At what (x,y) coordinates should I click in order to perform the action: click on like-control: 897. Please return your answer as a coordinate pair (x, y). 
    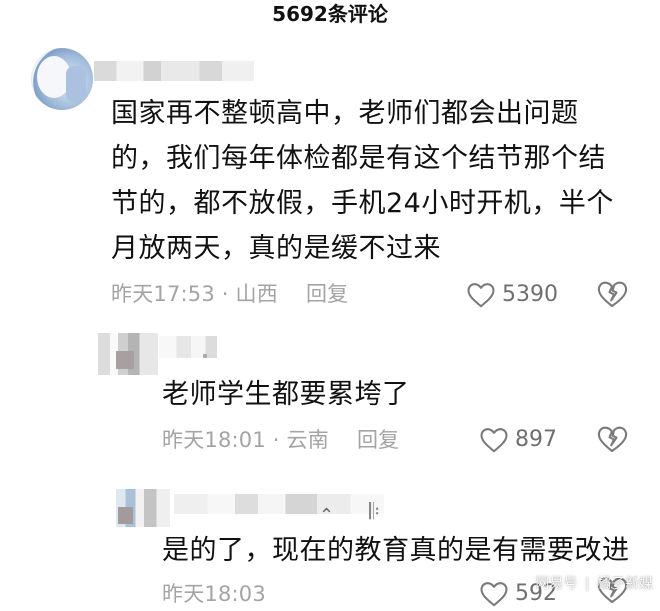
    Looking at the image, I should click on (518, 439).